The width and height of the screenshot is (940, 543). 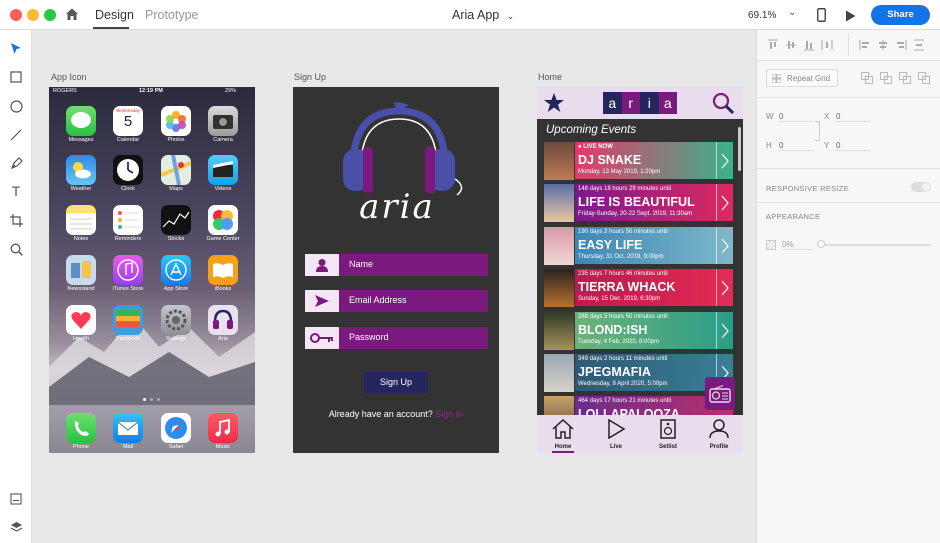 I want to click on logo-letter: a, so click(x=612, y=103).